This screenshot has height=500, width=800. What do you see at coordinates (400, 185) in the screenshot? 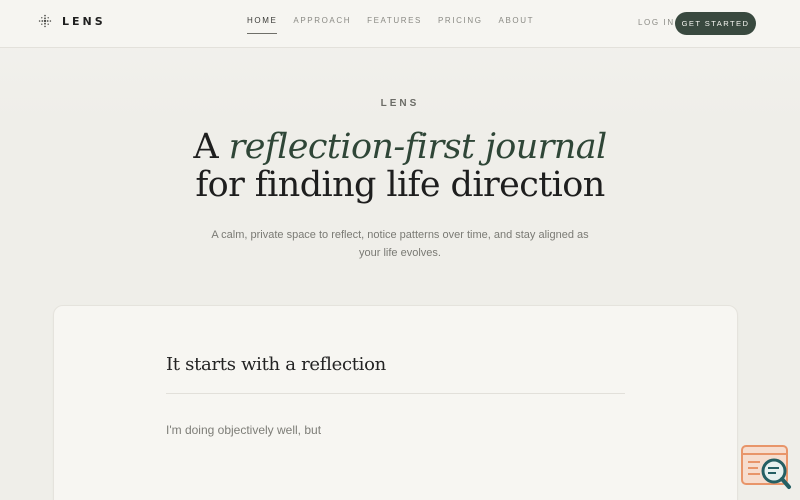
I see `headline-line2: for finding life direction` at bounding box center [400, 185].